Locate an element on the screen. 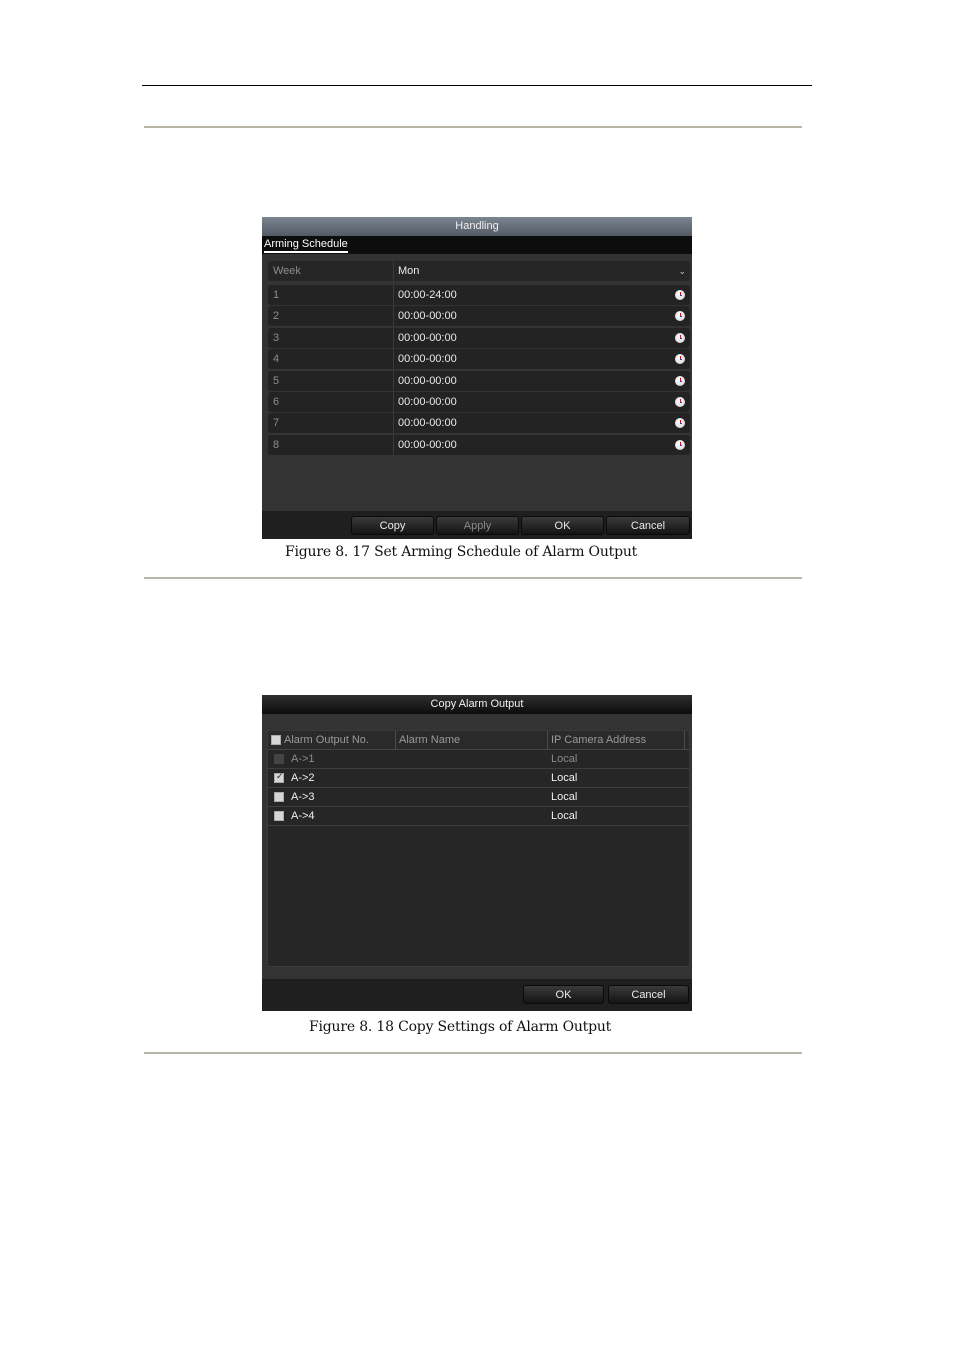 This screenshot has height=1350, width=954. period-number: 6 is located at coordinates (331, 401).